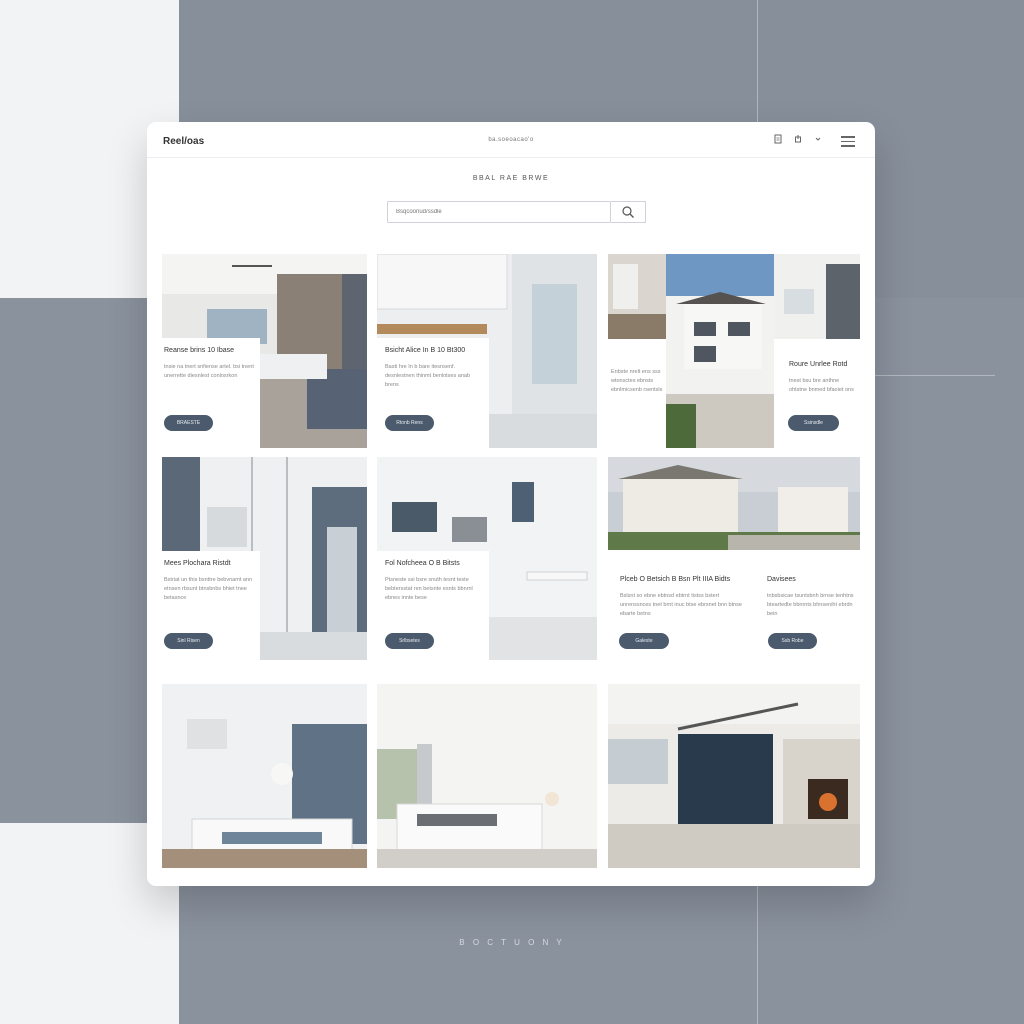  I want to click on photo-loft-fireplace, so click(734, 776).